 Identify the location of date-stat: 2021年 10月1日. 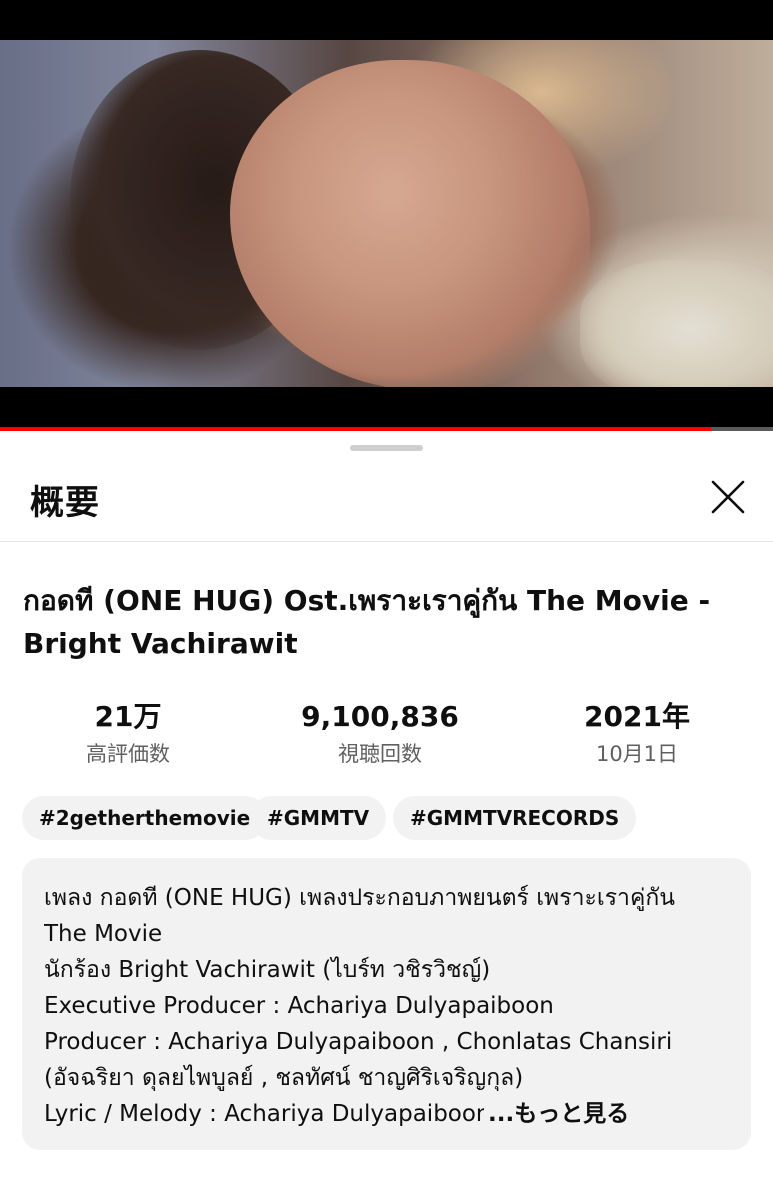
(637, 733).